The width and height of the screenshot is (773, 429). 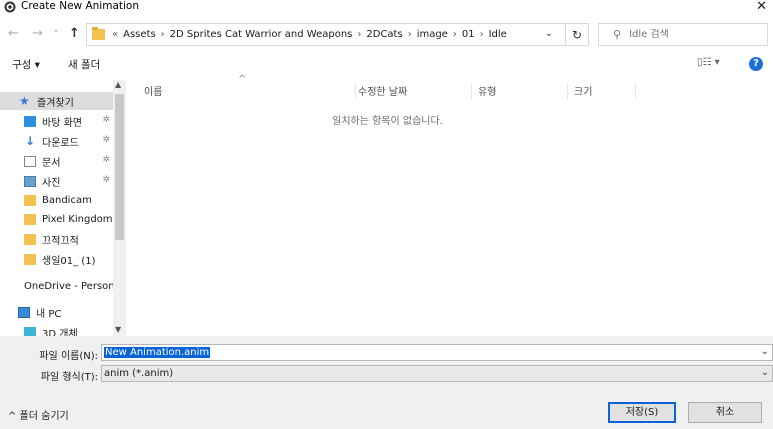 What do you see at coordinates (115, 34) in the screenshot?
I see `overflow-icon: «` at bounding box center [115, 34].